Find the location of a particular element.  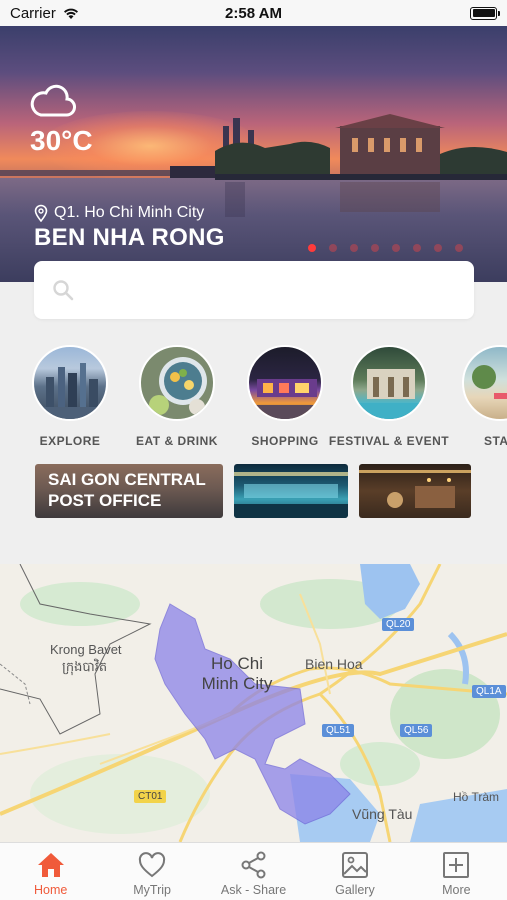

card-title: SAI GON CENTRAL POST OFFICE is located at coordinates (127, 490).